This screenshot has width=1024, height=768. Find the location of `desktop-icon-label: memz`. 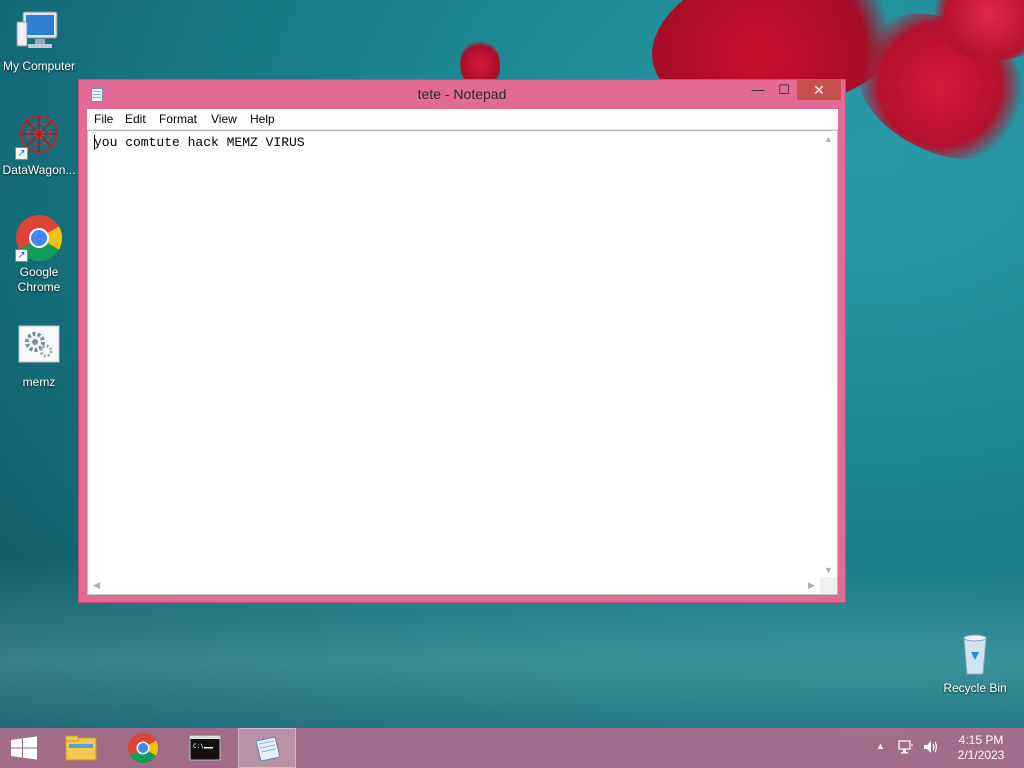

desktop-icon-label: memz is located at coordinates (39, 382).